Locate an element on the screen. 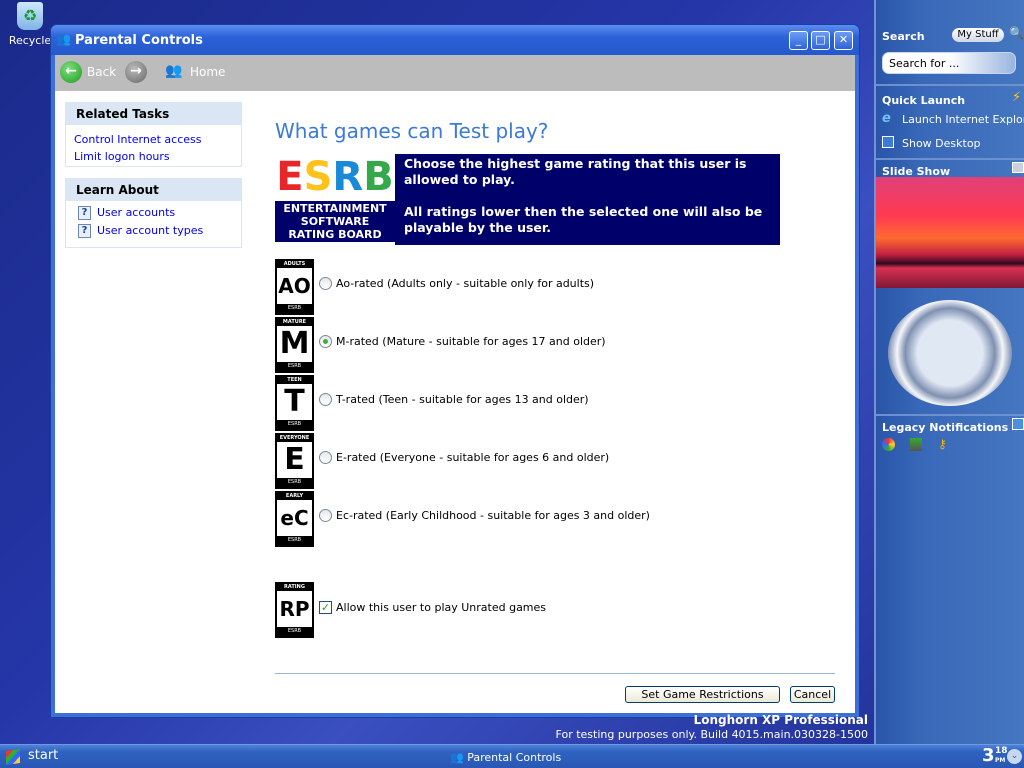 This screenshot has height=768, width=1024. show-desktop-icon is located at coordinates (888, 142).